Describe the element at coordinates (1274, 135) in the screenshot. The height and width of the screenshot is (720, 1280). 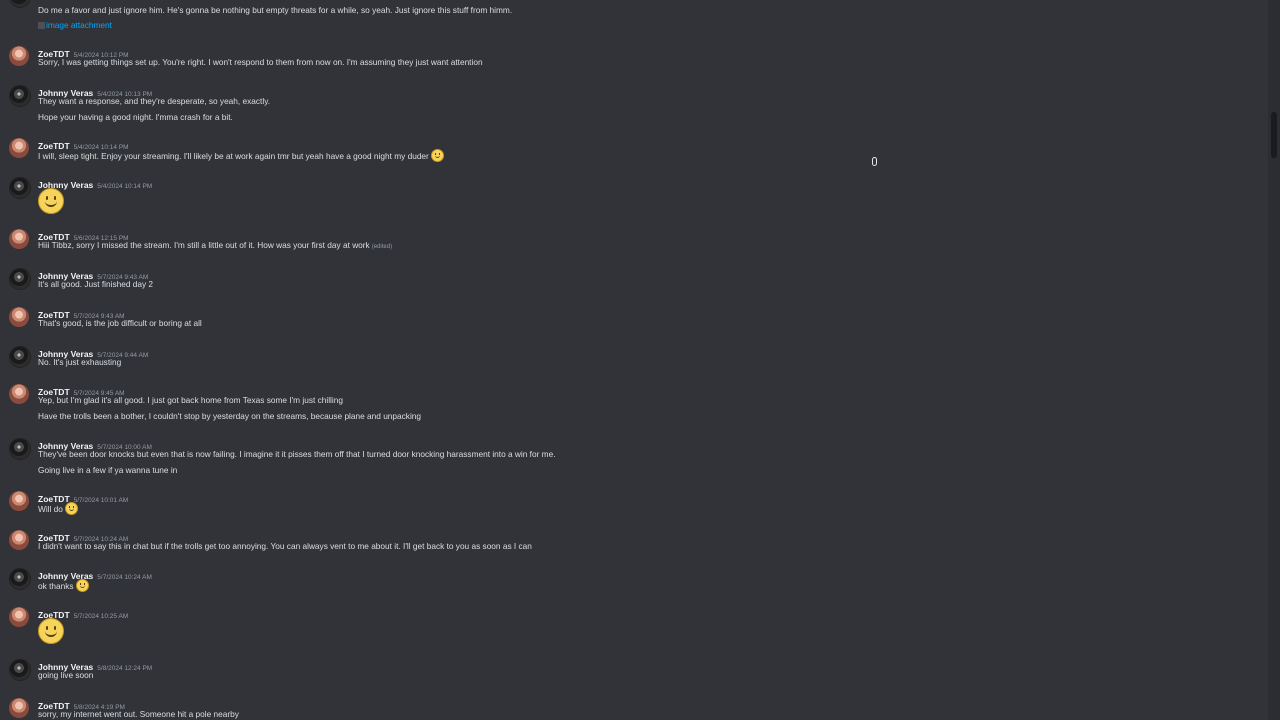
I see `scrollbar-thumb` at that location.